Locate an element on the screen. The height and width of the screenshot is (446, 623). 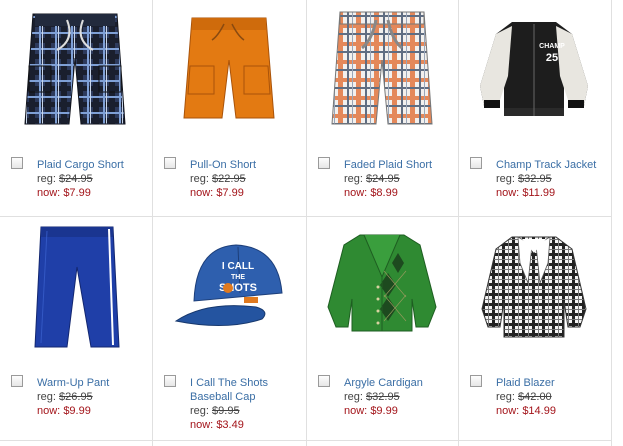
divider is located at coordinates (306, 440).